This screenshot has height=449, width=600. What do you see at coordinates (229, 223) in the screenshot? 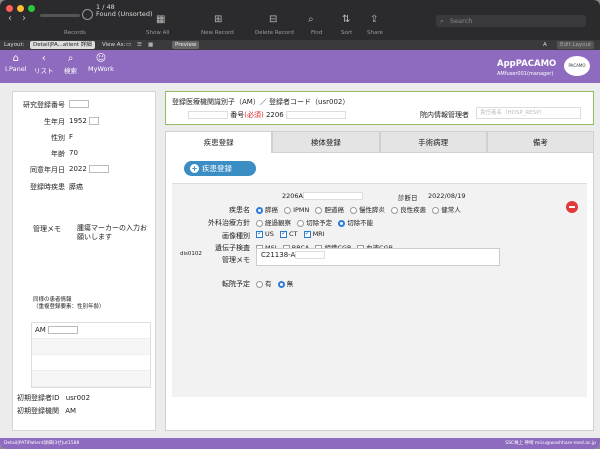
I see `surgery-label: 外科治療方針` at bounding box center [229, 223].